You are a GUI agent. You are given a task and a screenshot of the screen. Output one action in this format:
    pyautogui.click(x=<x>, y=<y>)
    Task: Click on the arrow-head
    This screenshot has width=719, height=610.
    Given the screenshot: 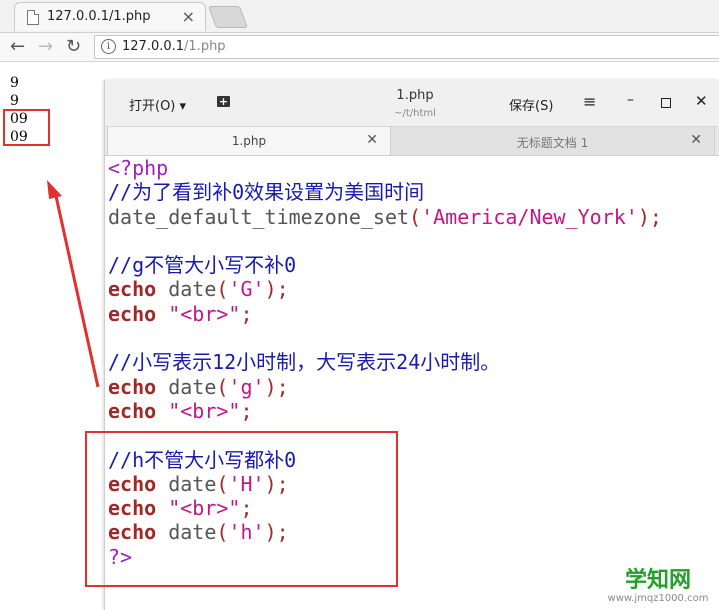 What is the action you would take?
    pyautogui.click(x=54, y=189)
    